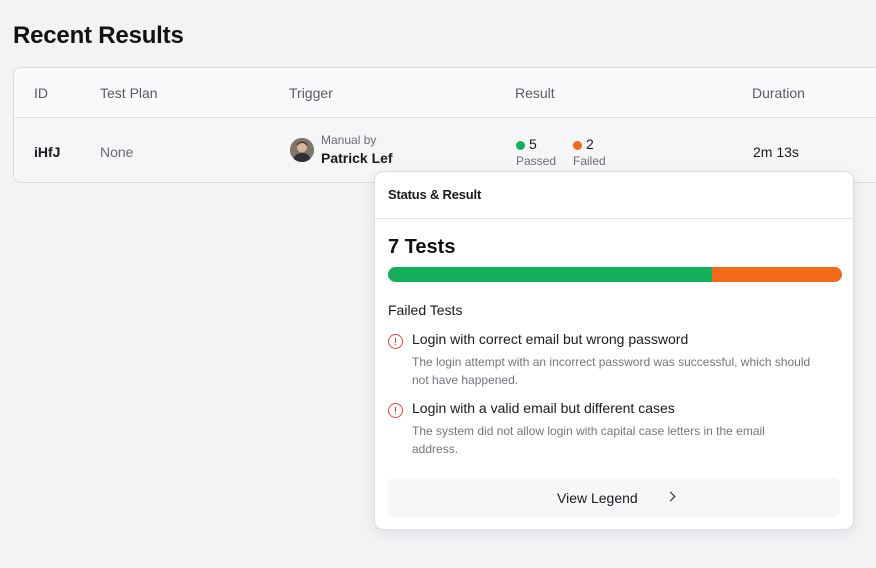 This screenshot has height=568, width=876. I want to click on trigger-user: Patrick Lef, so click(357, 158).